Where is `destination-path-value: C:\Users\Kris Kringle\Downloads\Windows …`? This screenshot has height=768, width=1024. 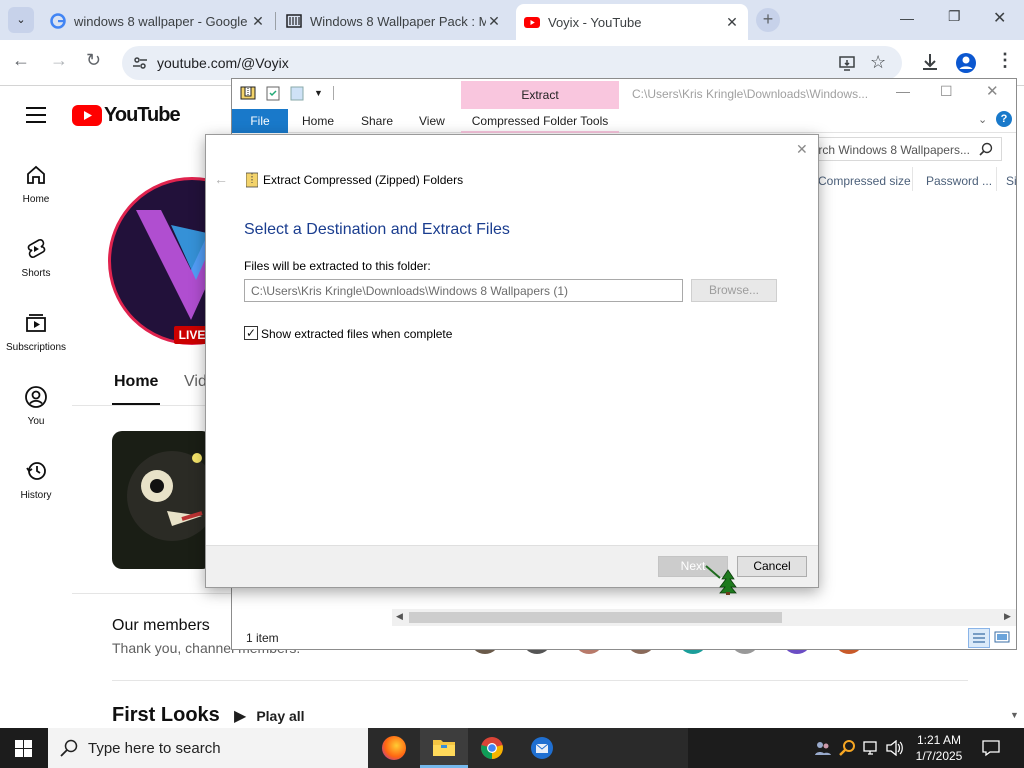
destination-path-value: C:\Users\Kris Kringle\Downloads\Windows … is located at coordinates (409, 291).